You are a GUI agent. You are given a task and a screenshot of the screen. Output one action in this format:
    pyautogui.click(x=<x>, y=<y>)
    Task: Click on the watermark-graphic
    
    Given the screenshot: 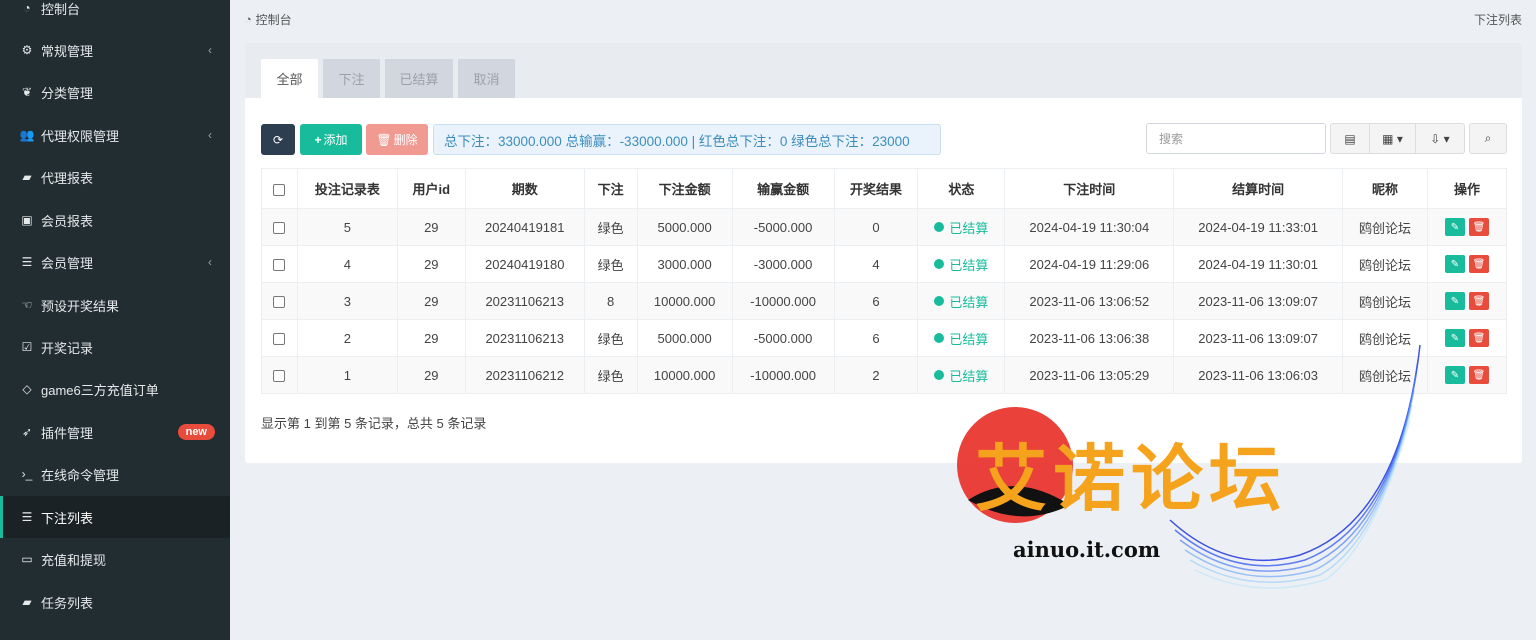 What is the action you would take?
    pyautogui.click(x=1189, y=466)
    